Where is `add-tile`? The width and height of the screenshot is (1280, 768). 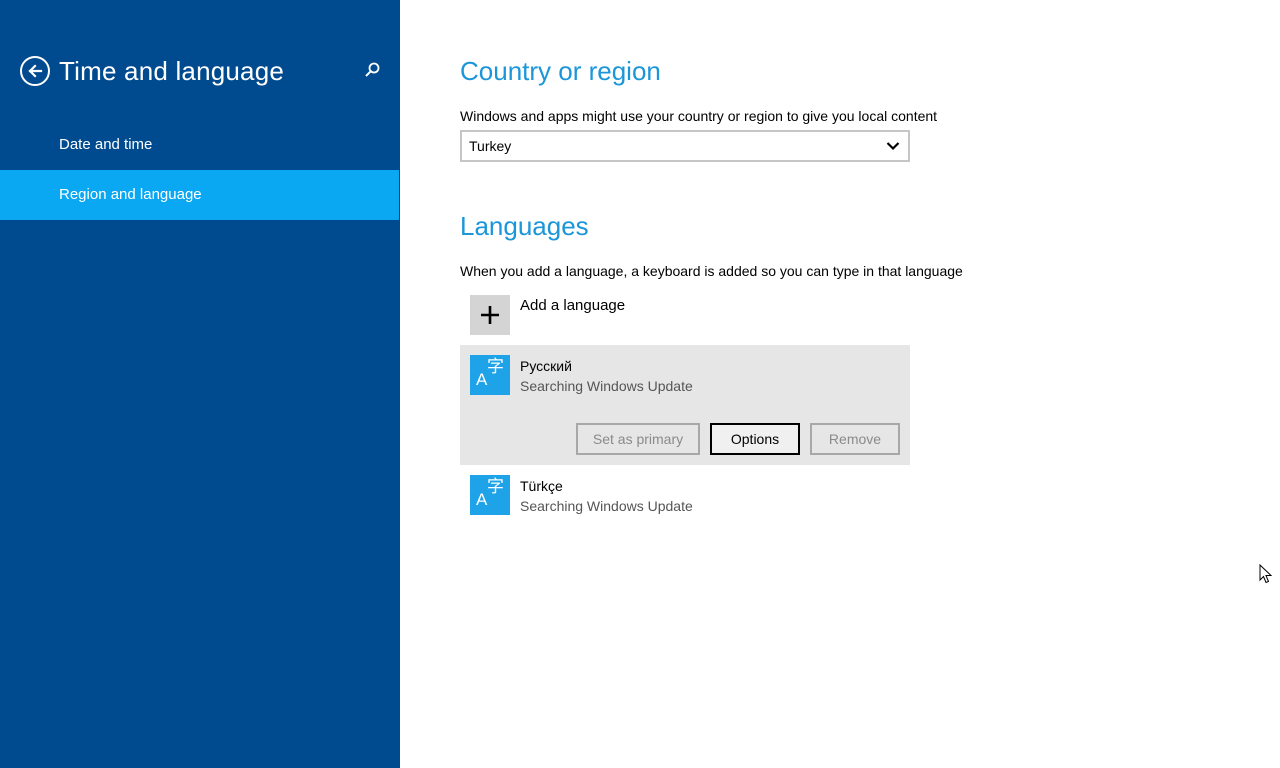
add-tile is located at coordinates (490, 315).